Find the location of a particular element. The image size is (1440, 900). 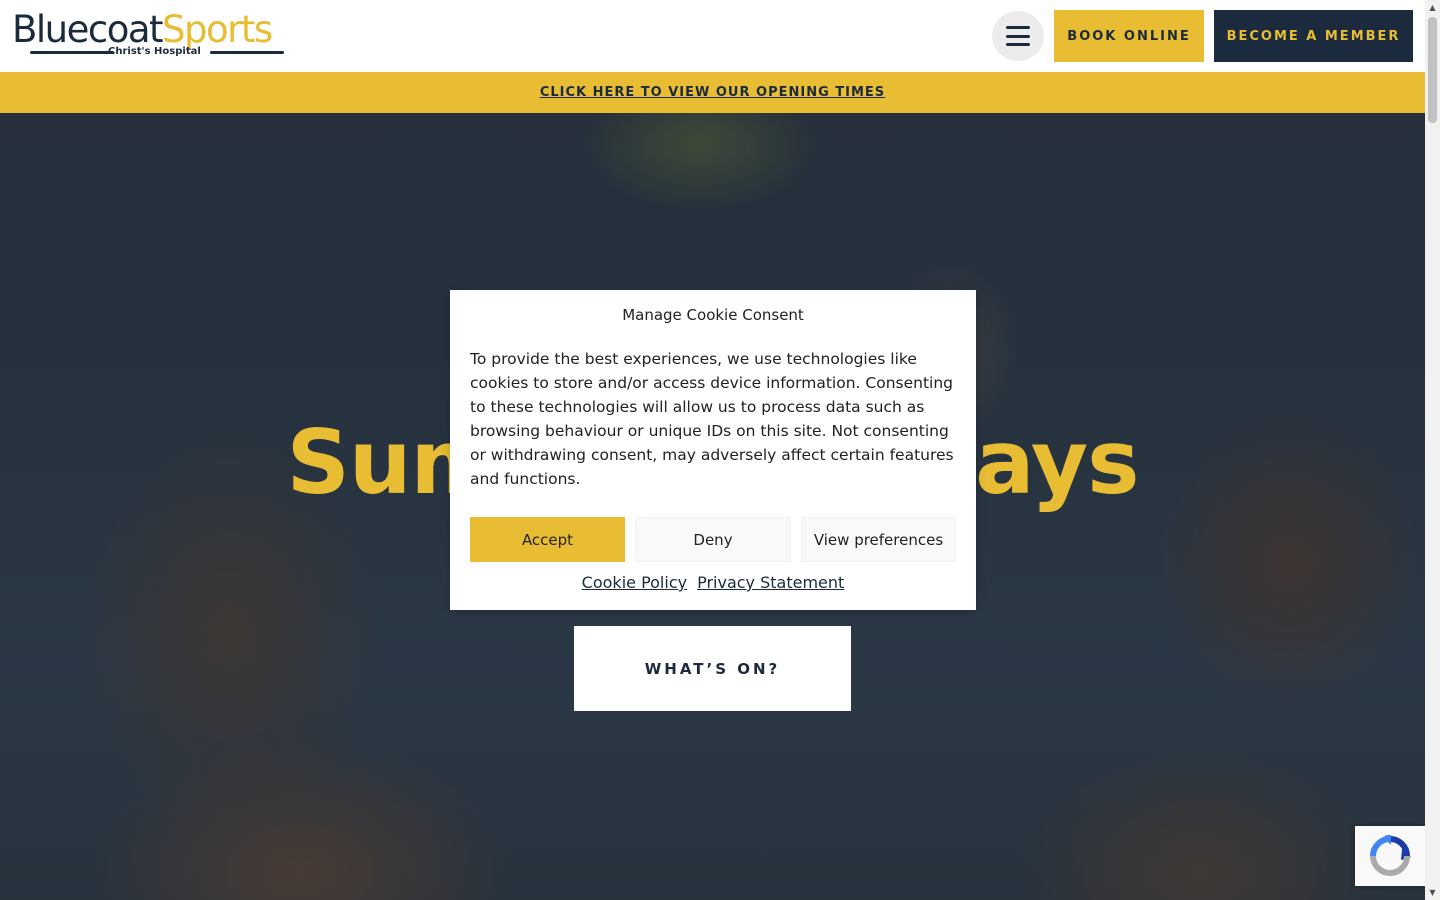

logo-swoosh-right is located at coordinates (247, 52).